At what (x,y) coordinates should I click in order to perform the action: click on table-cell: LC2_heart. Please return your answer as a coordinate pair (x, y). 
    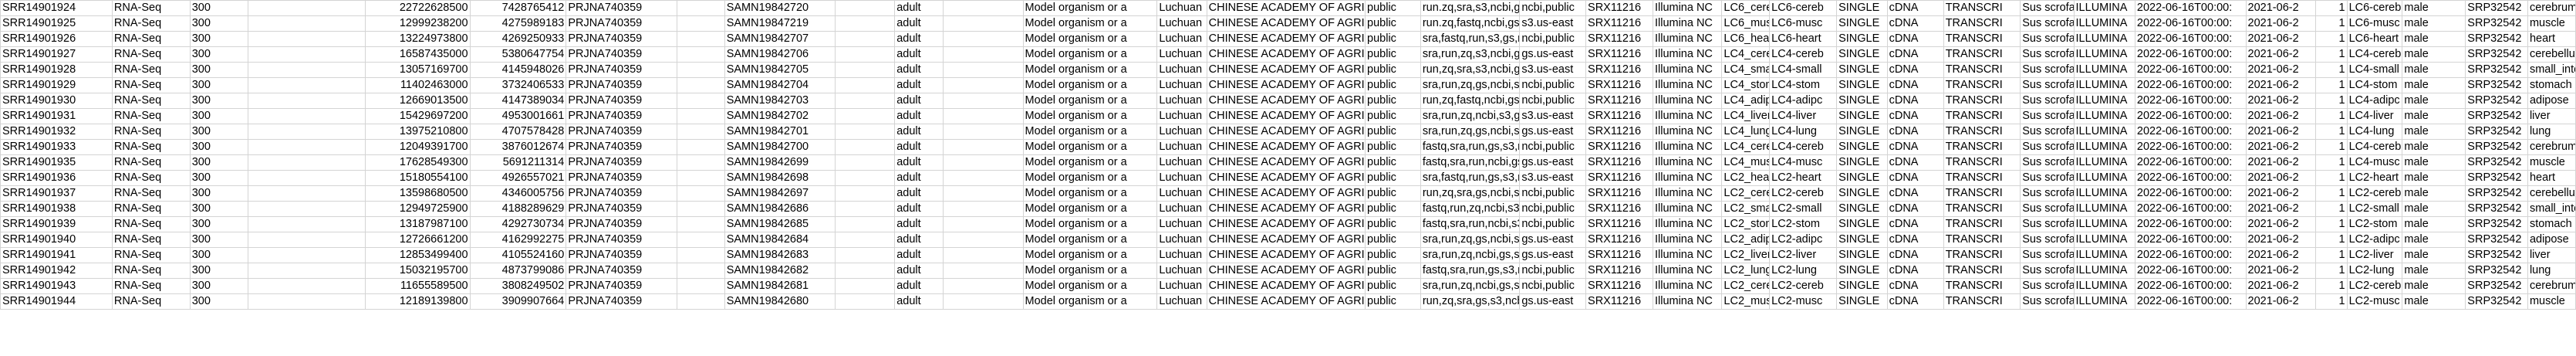
    Looking at the image, I should click on (1746, 178).